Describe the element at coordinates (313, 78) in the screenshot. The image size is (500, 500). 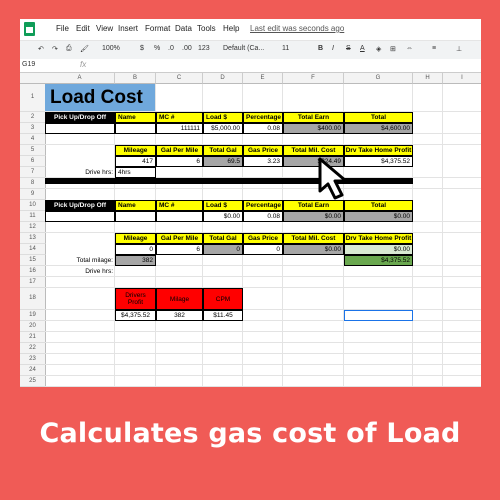
I see `col-header-f: F` at that location.